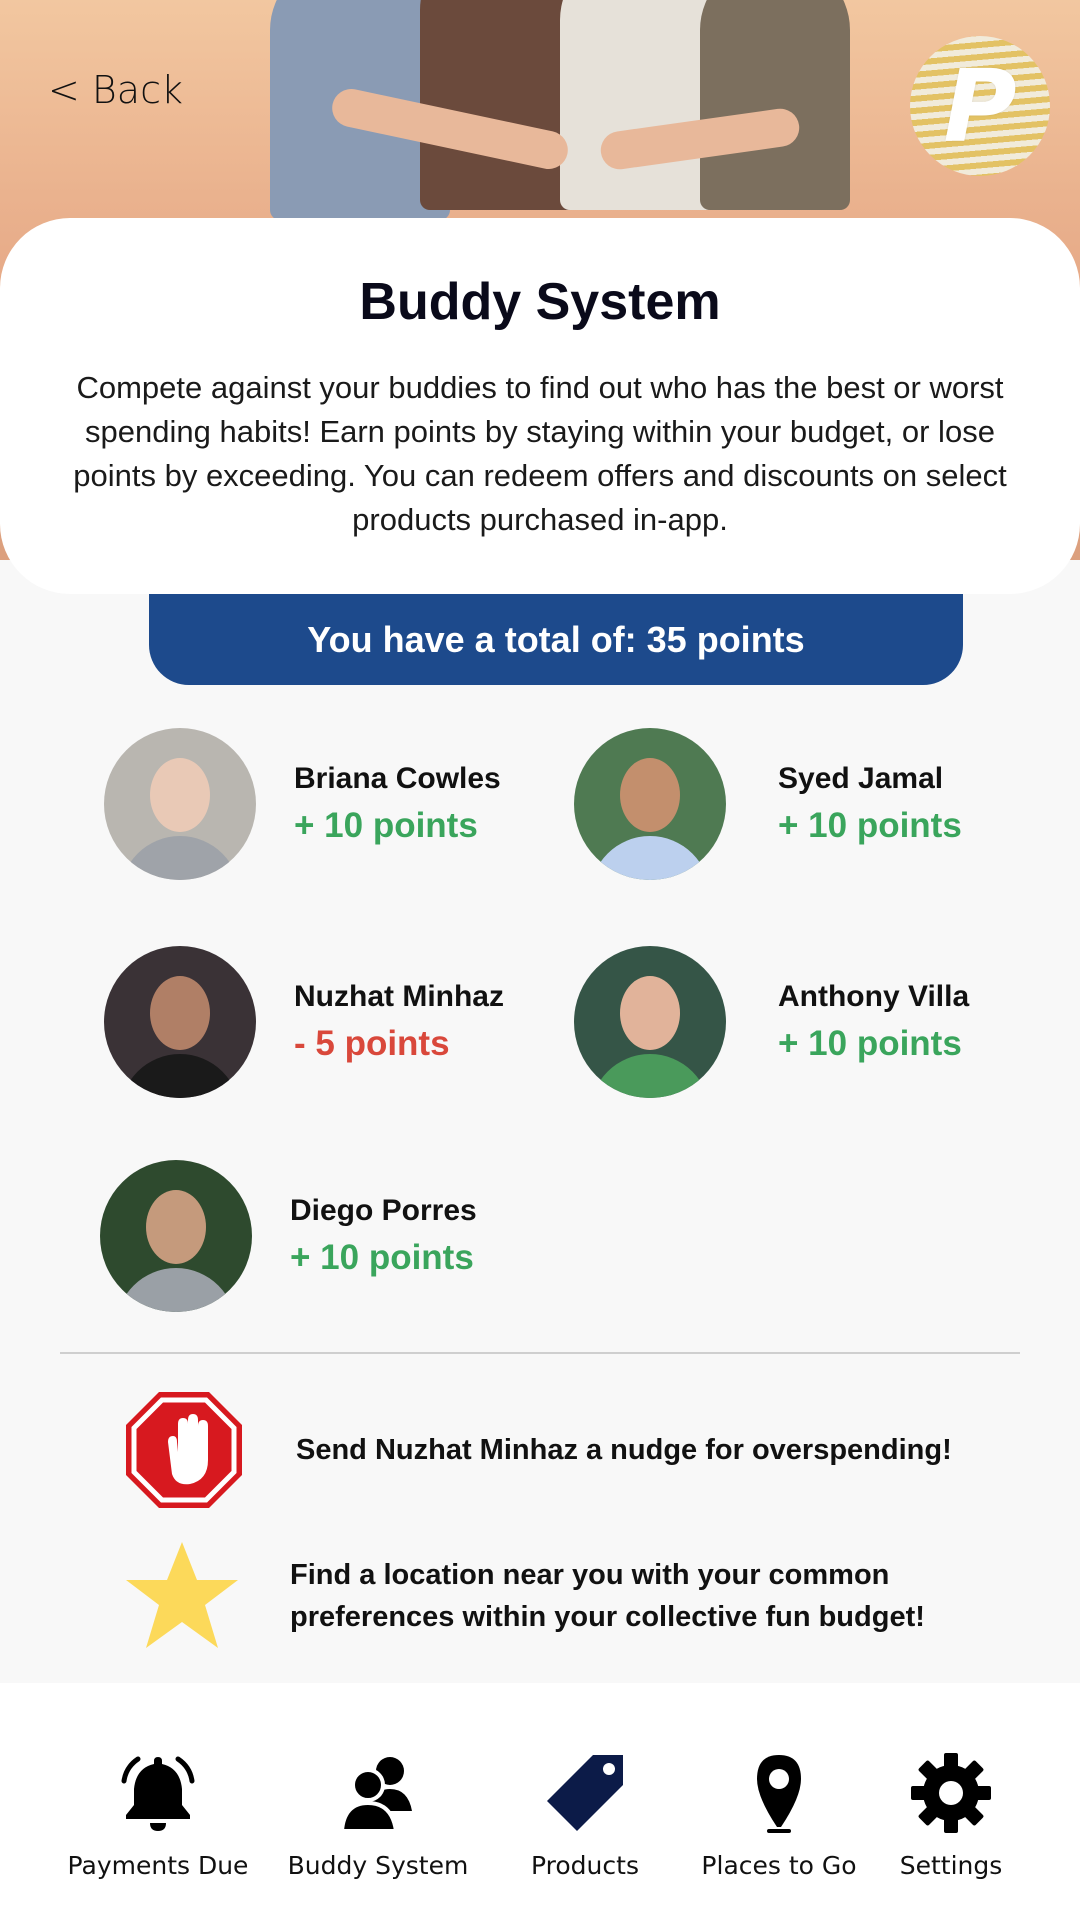 This screenshot has height=1920, width=1080. I want to click on buddy-name: Briana Cowles, so click(397, 778).